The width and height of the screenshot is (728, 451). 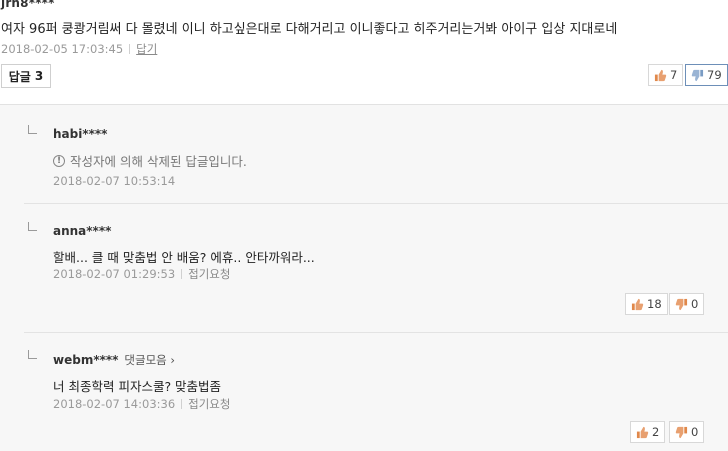 What do you see at coordinates (85, 360) in the screenshot?
I see `reply-author: webm****` at bounding box center [85, 360].